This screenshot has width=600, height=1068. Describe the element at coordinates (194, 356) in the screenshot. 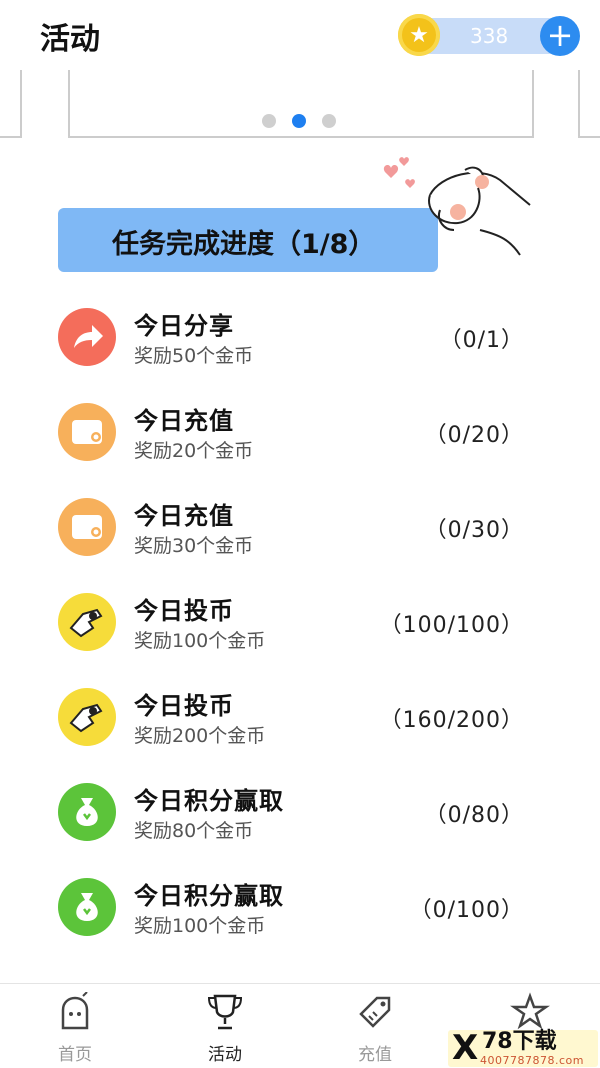

I see `task-reward: 奖励50个金币` at that location.